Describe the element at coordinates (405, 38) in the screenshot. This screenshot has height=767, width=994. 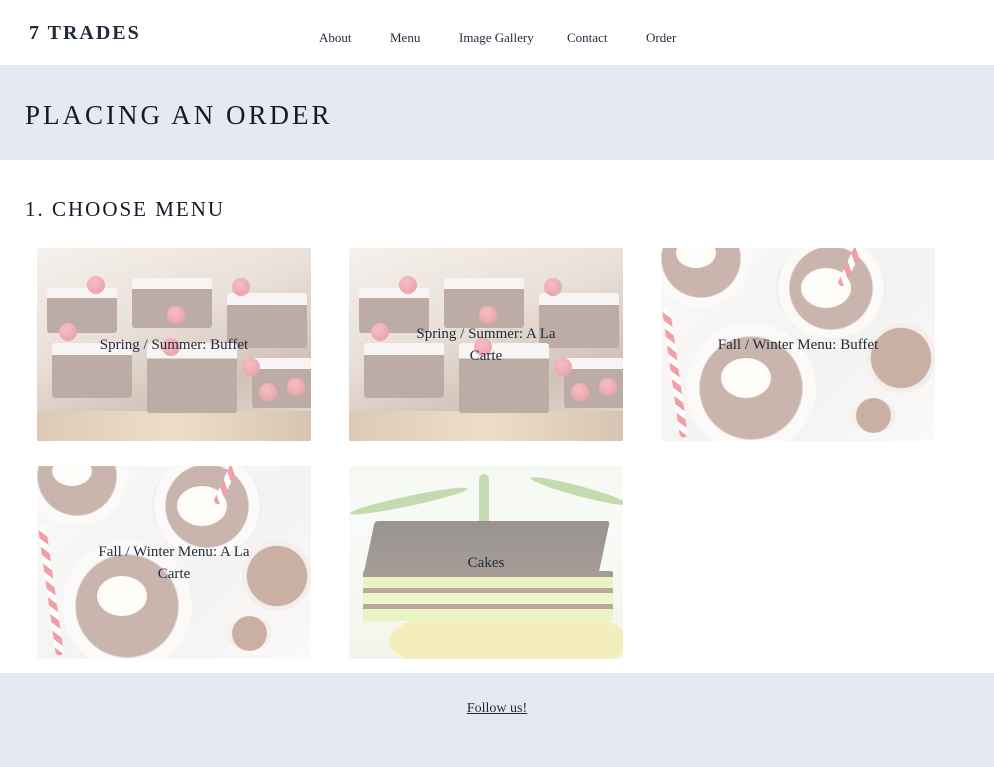
I see `nav-menu: Menu` at that location.